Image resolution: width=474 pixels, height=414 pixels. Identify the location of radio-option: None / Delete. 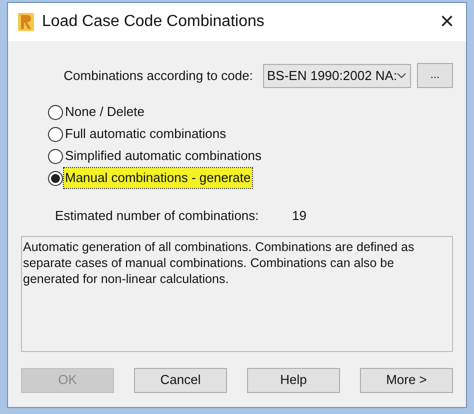
(250, 112).